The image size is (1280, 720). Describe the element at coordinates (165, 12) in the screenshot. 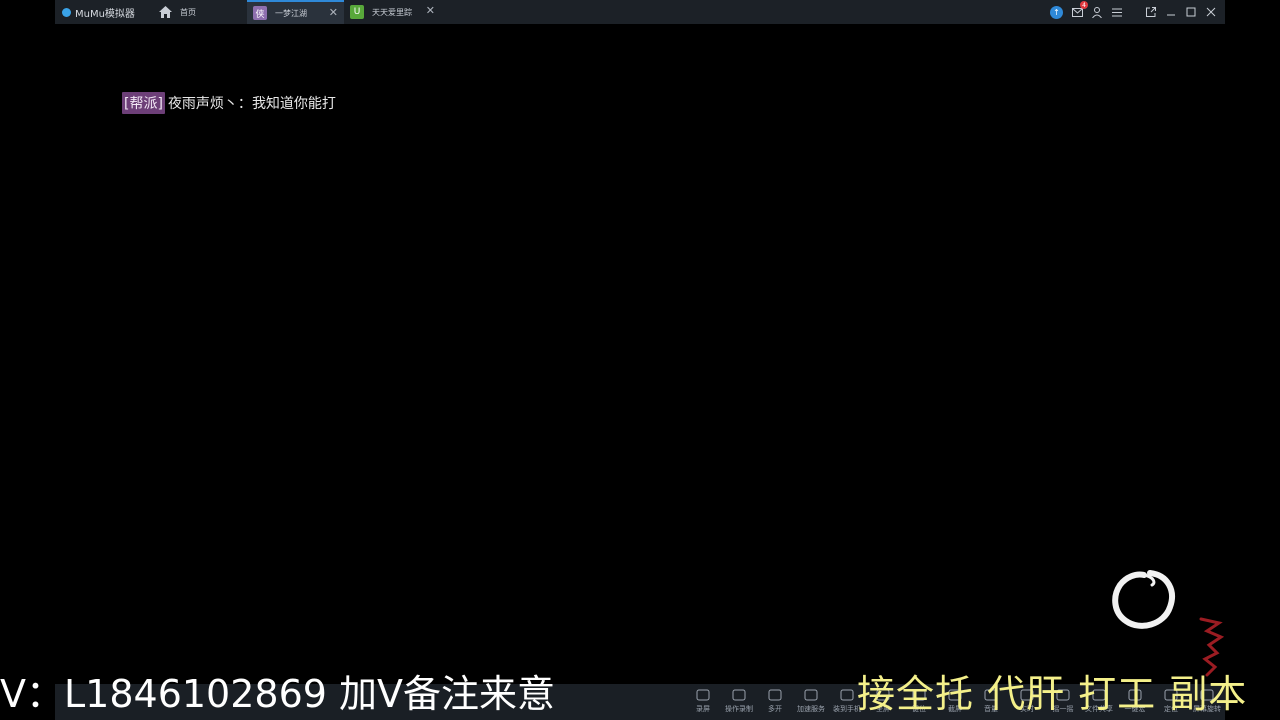

I see `home-icon` at that location.